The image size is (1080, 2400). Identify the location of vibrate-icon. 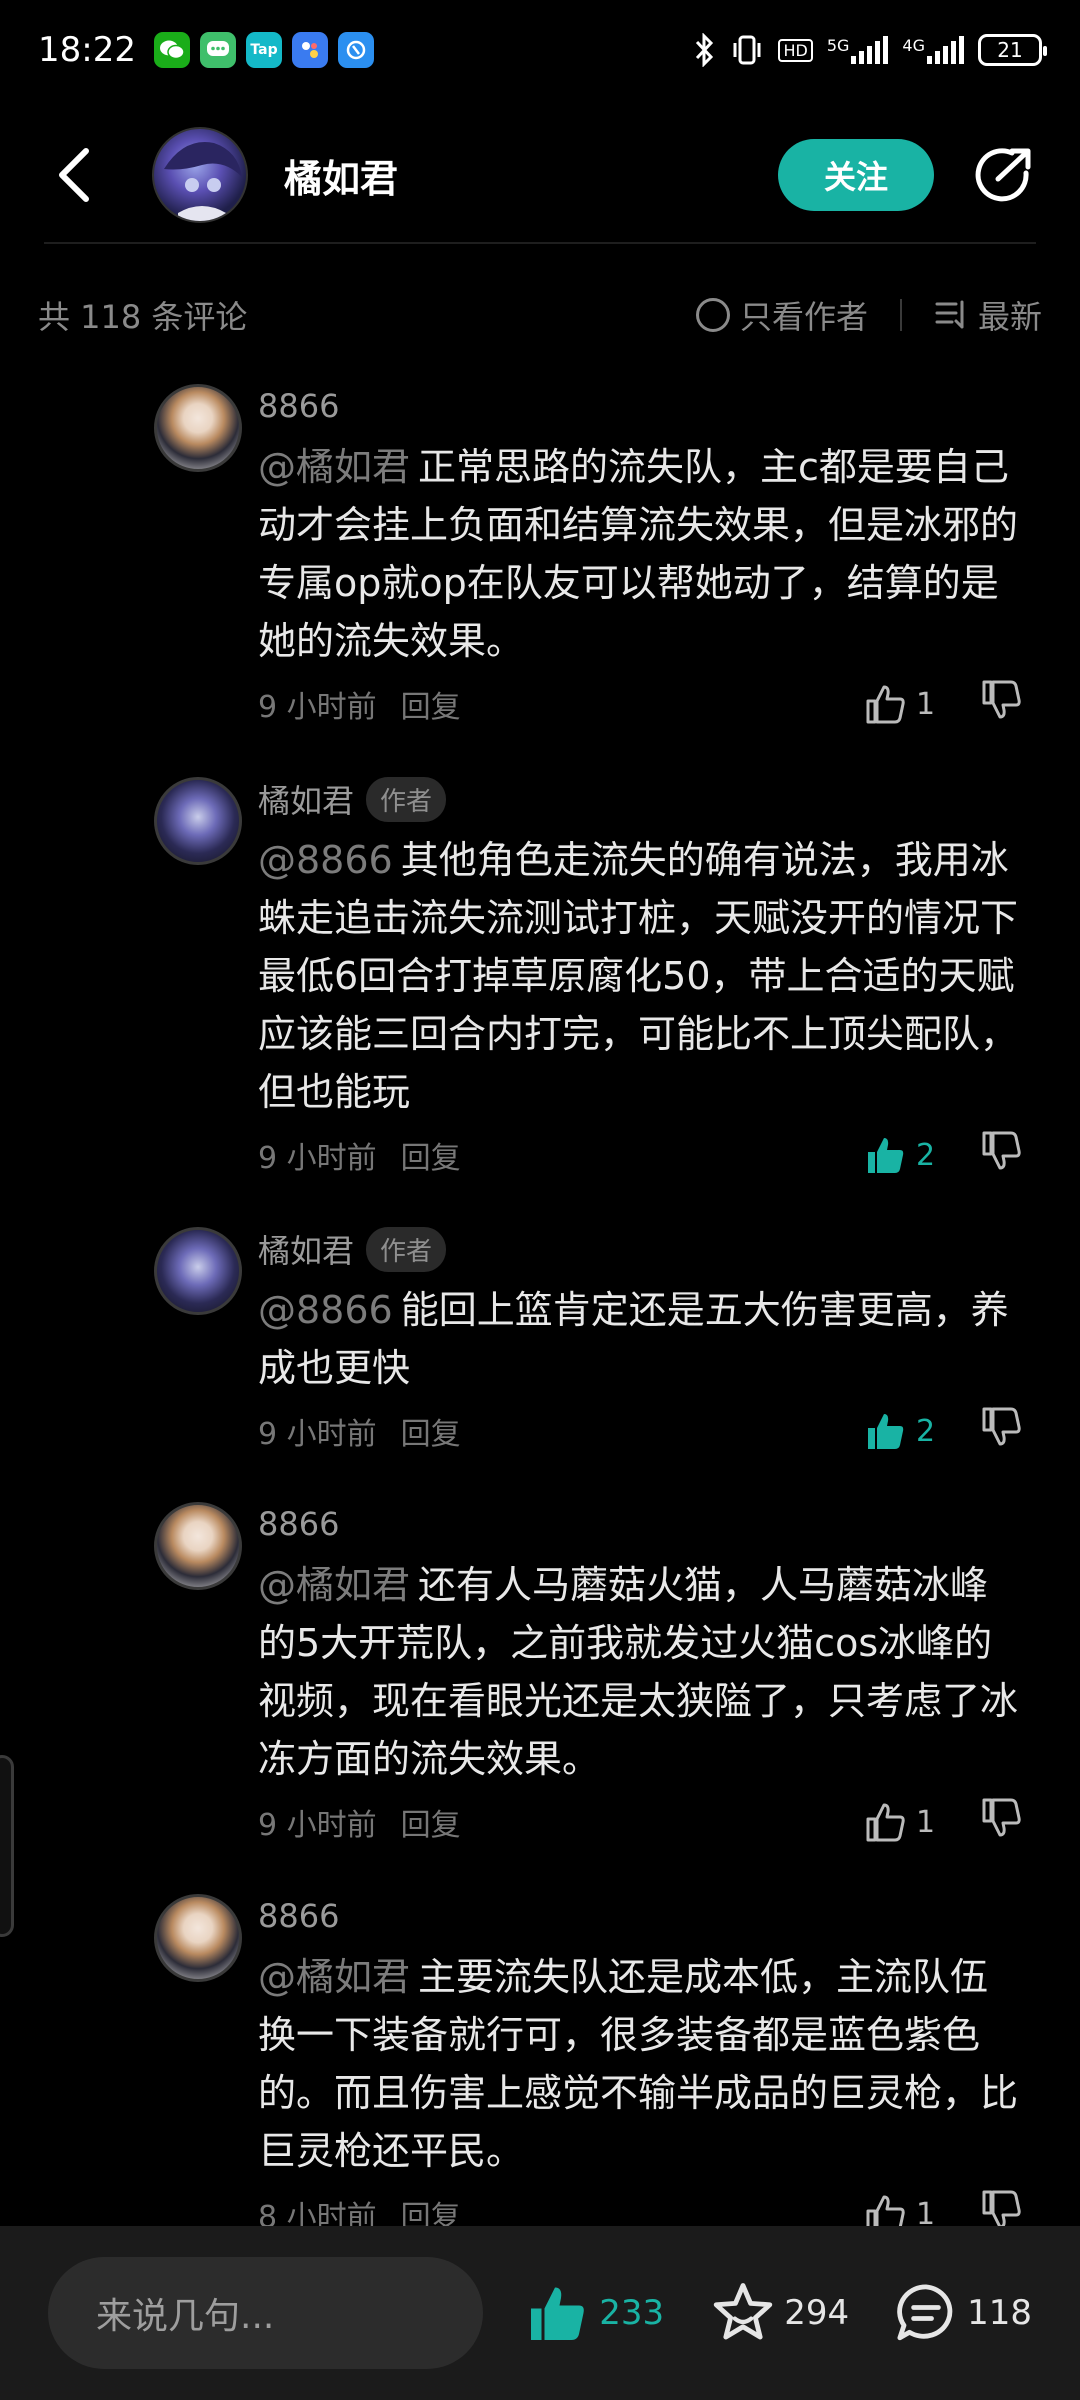
(747, 50).